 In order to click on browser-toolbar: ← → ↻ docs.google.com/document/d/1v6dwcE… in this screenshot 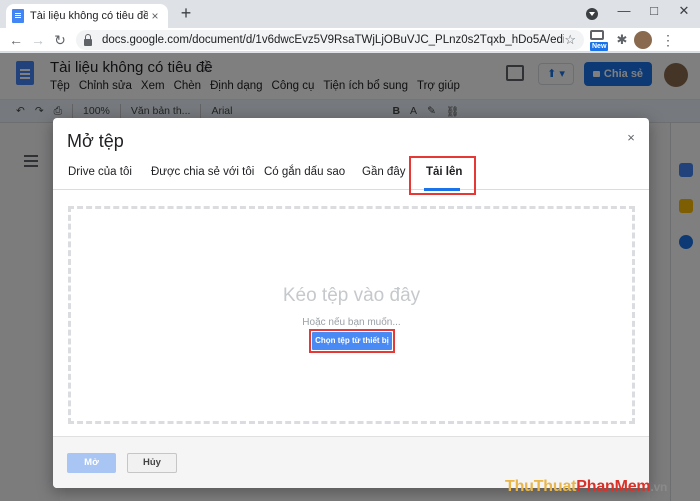, I will do `click(350, 40)`.